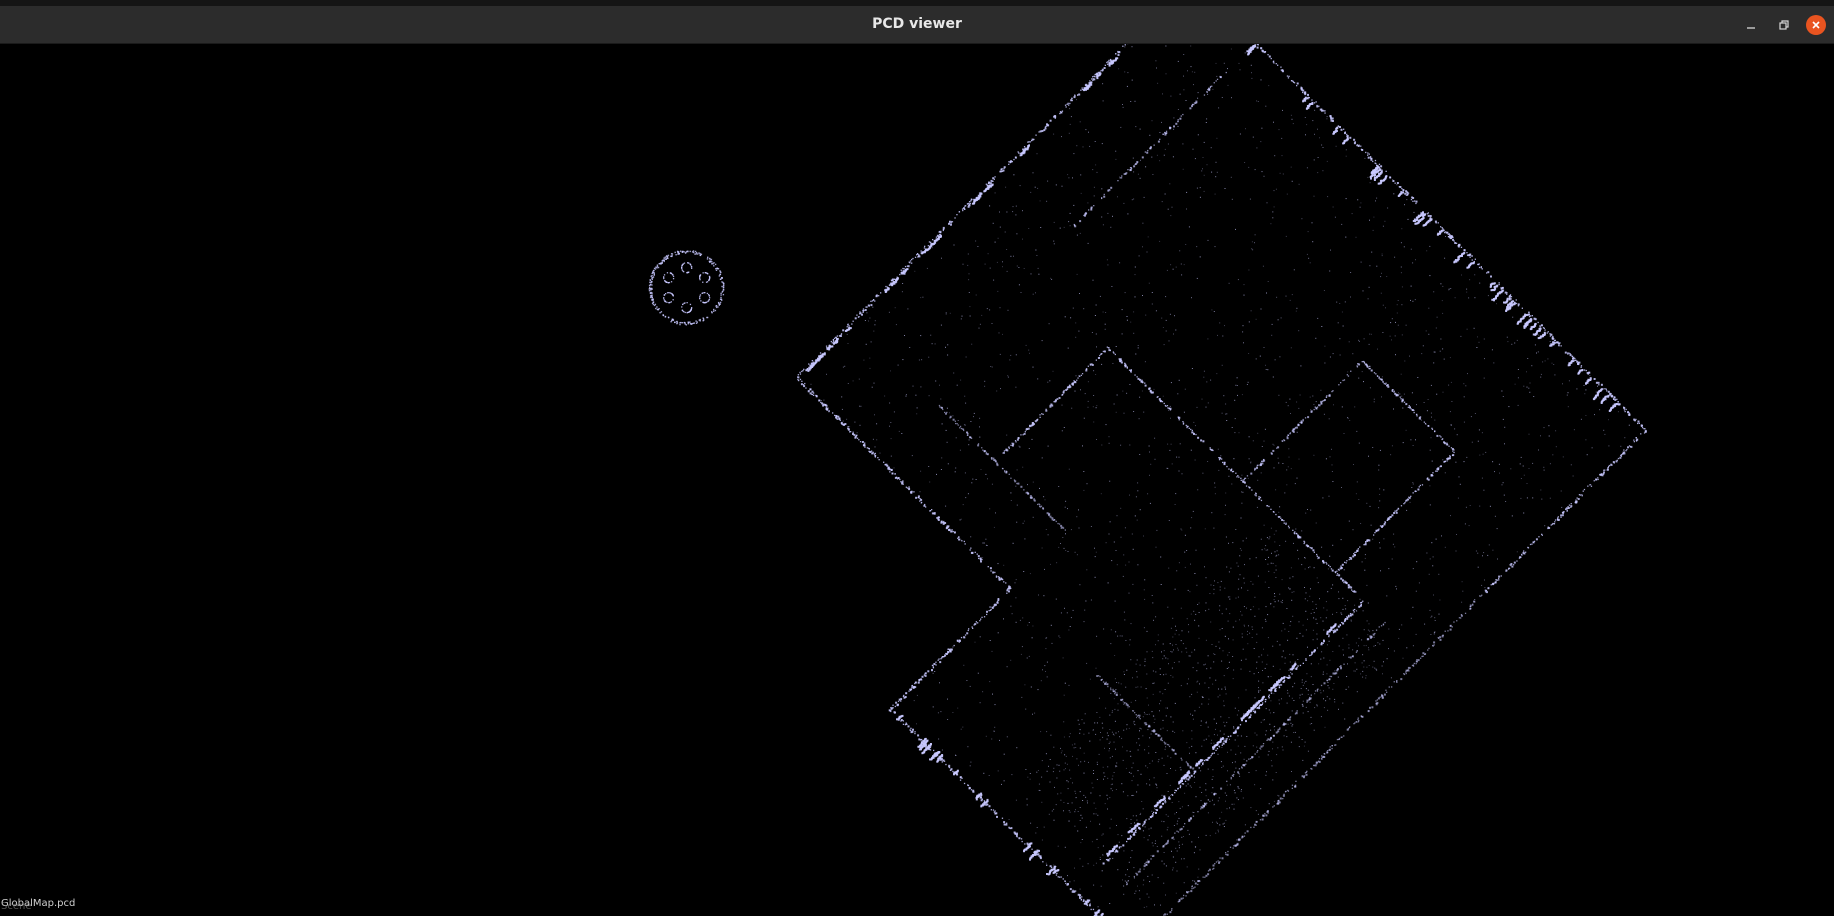  I want to click on overlay-underlay-text: Scene, so click(16, 906).